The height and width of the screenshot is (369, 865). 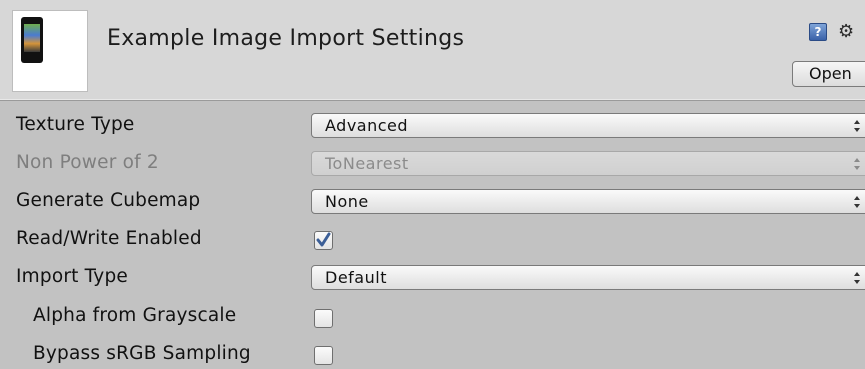 What do you see at coordinates (588, 163) in the screenshot?
I see `non-power-of-2-dropdown: ToNearest` at bounding box center [588, 163].